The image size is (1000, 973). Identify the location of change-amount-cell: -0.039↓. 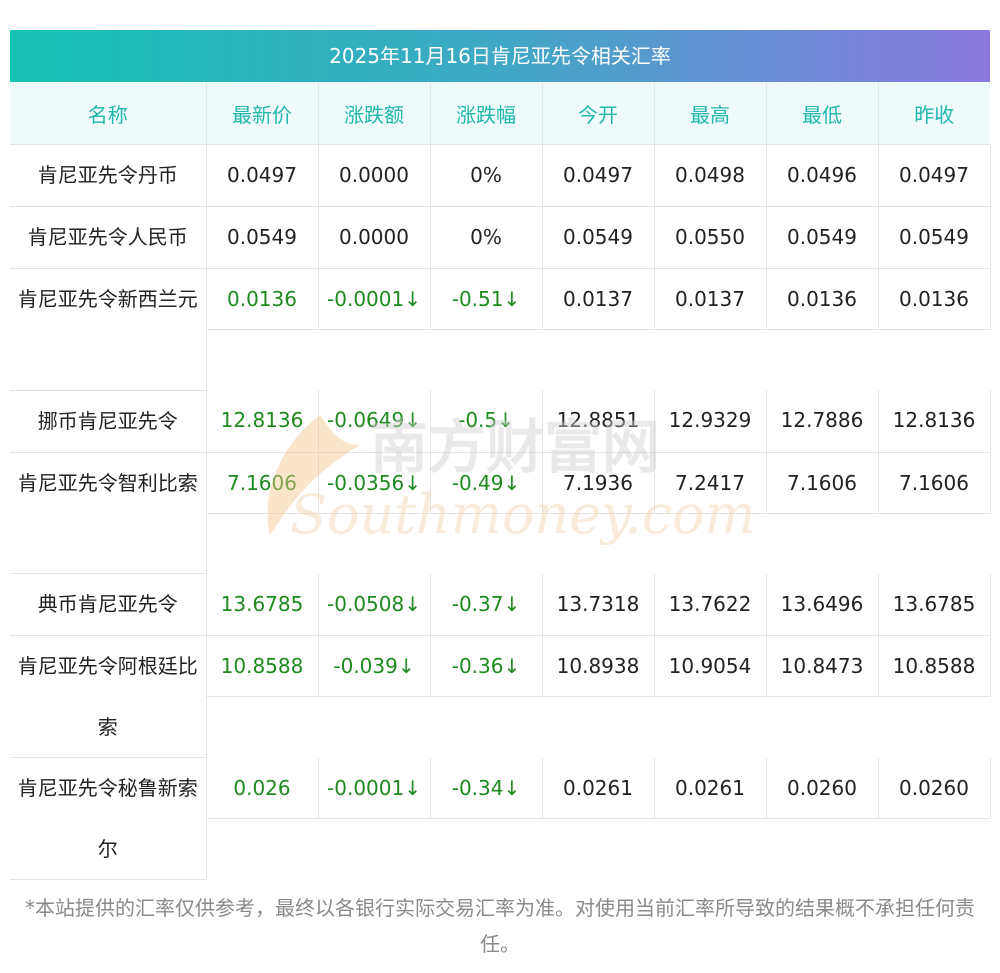
(374, 666).